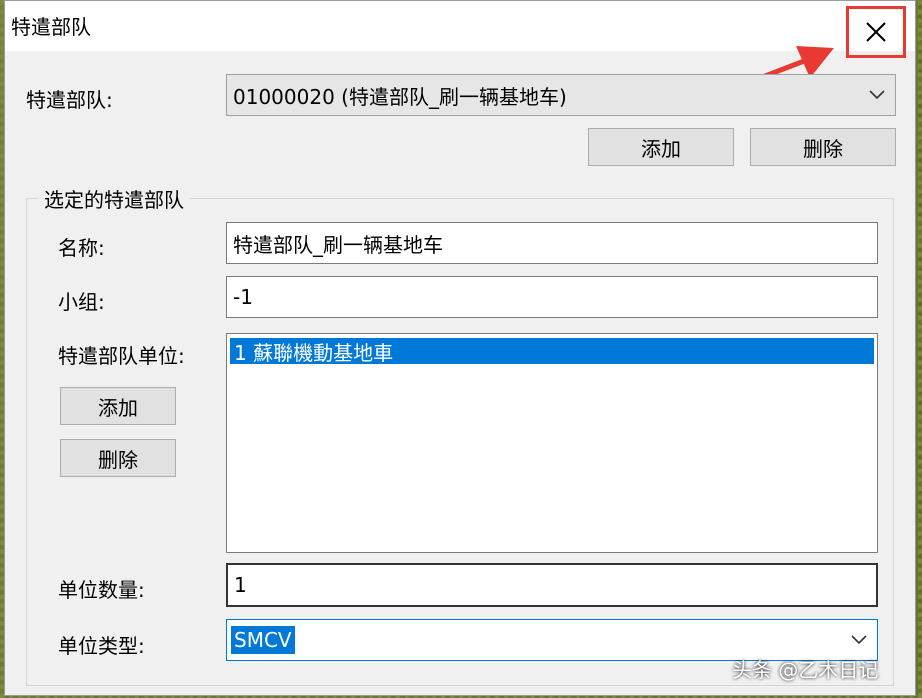 The height and width of the screenshot is (698, 922). Describe the element at coordinates (118, 406) in the screenshot. I see `add-unit-button: 添加` at that location.